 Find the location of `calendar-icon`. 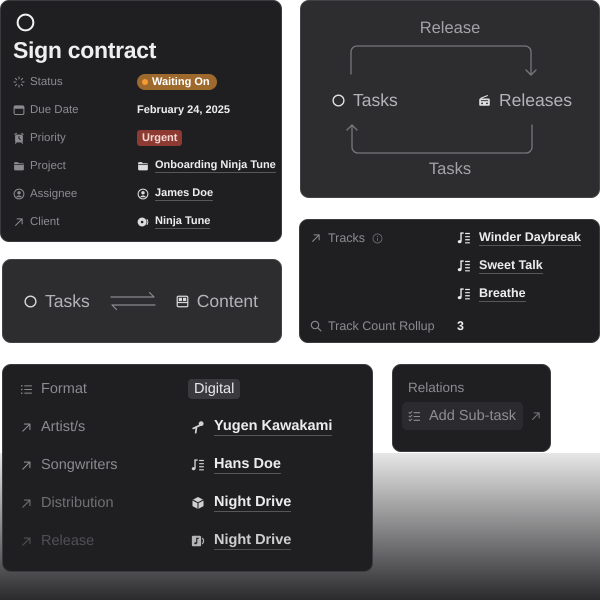

calendar-icon is located at coordinates (19, 110).